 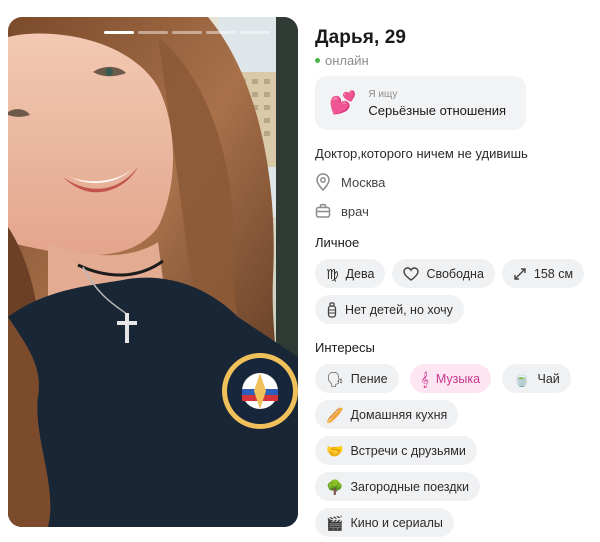 I want to click on singing-icon: 🗣, so click(x=335, y=378).